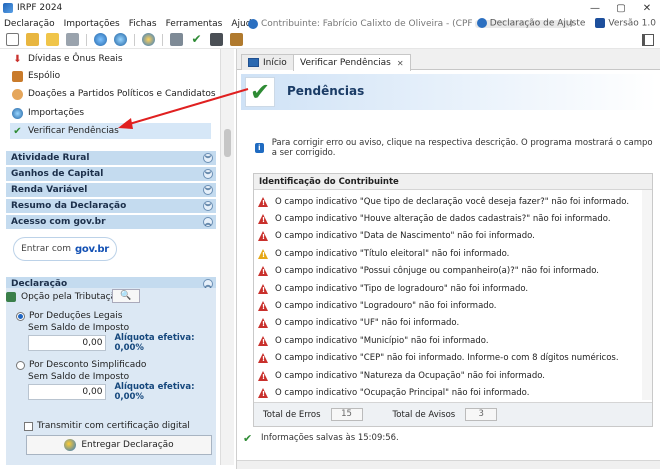 The height and width of the screenshot is (469, 660). Describe the element at coordinates (647, 295) in the screenshot. I see `pendencies-scrollbar` at that location.